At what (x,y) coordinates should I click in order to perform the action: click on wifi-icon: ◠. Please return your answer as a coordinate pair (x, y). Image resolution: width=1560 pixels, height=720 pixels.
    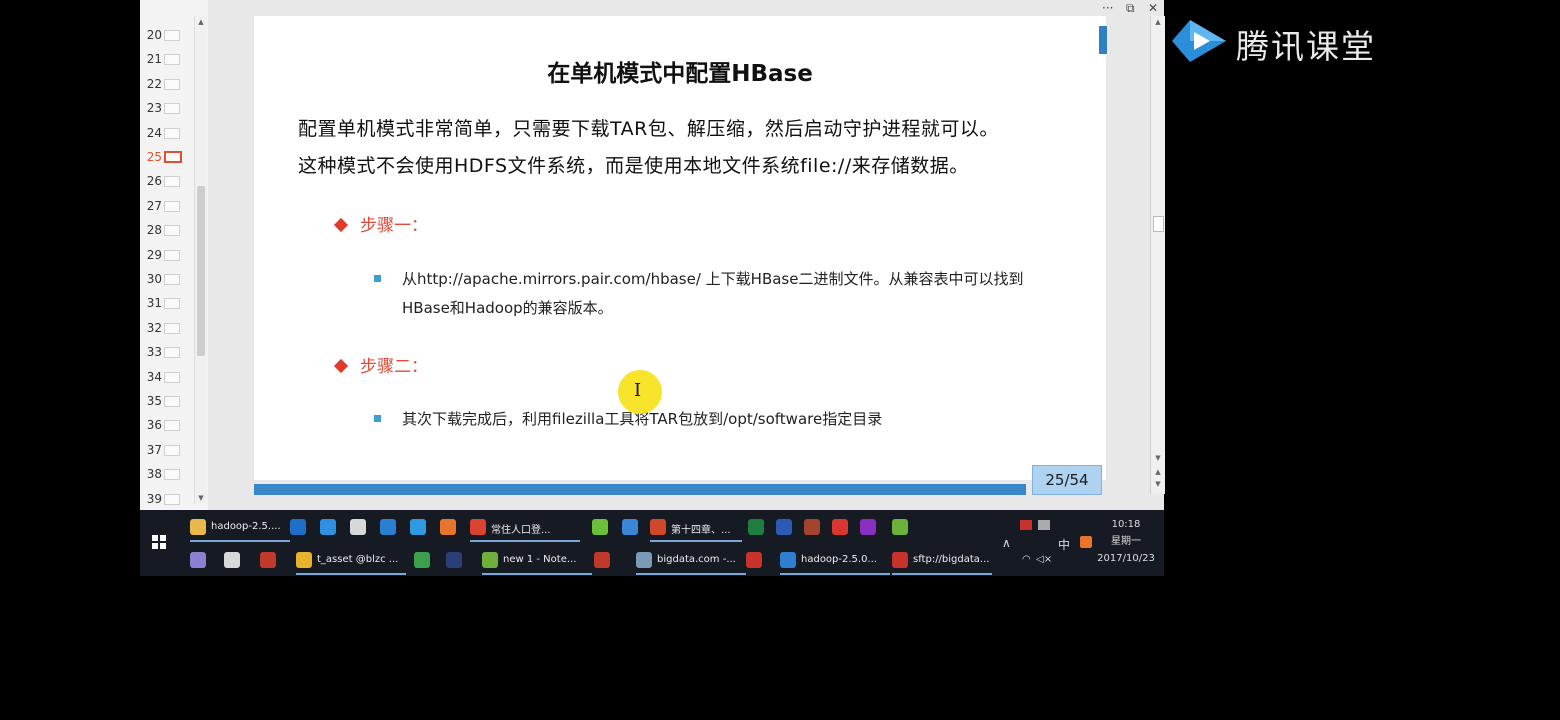
    Looking at the image, I should click on (1026, 559).